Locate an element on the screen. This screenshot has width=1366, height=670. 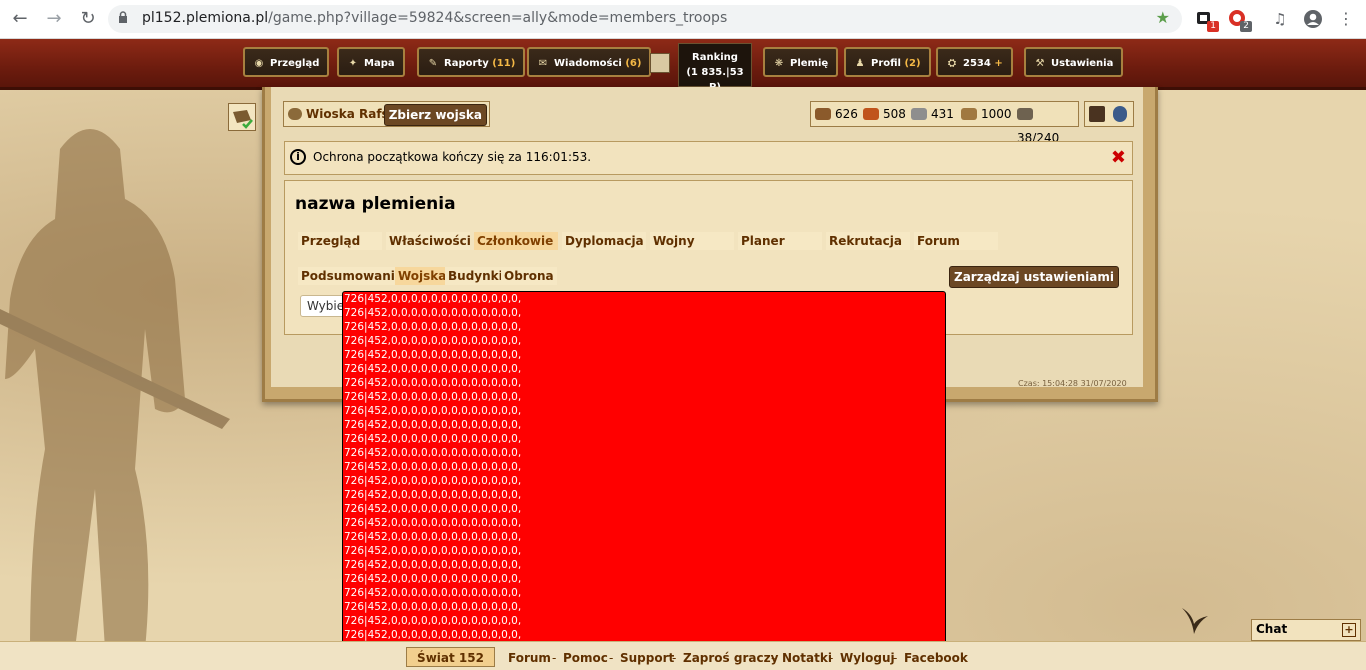
menu-item-label: Mapa is located at coordinates (379, 63).